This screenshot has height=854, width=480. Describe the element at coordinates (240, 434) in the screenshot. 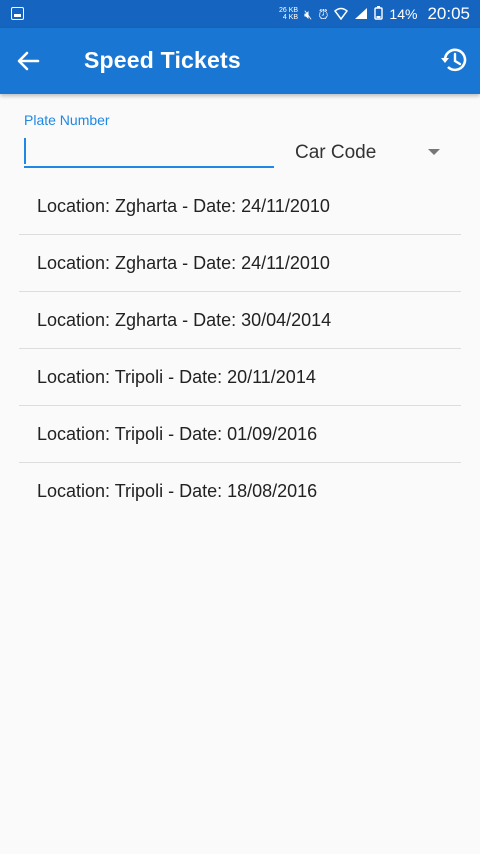

I see `list-item: Location: Tripoli - Date: 01/09/2016` at that location.